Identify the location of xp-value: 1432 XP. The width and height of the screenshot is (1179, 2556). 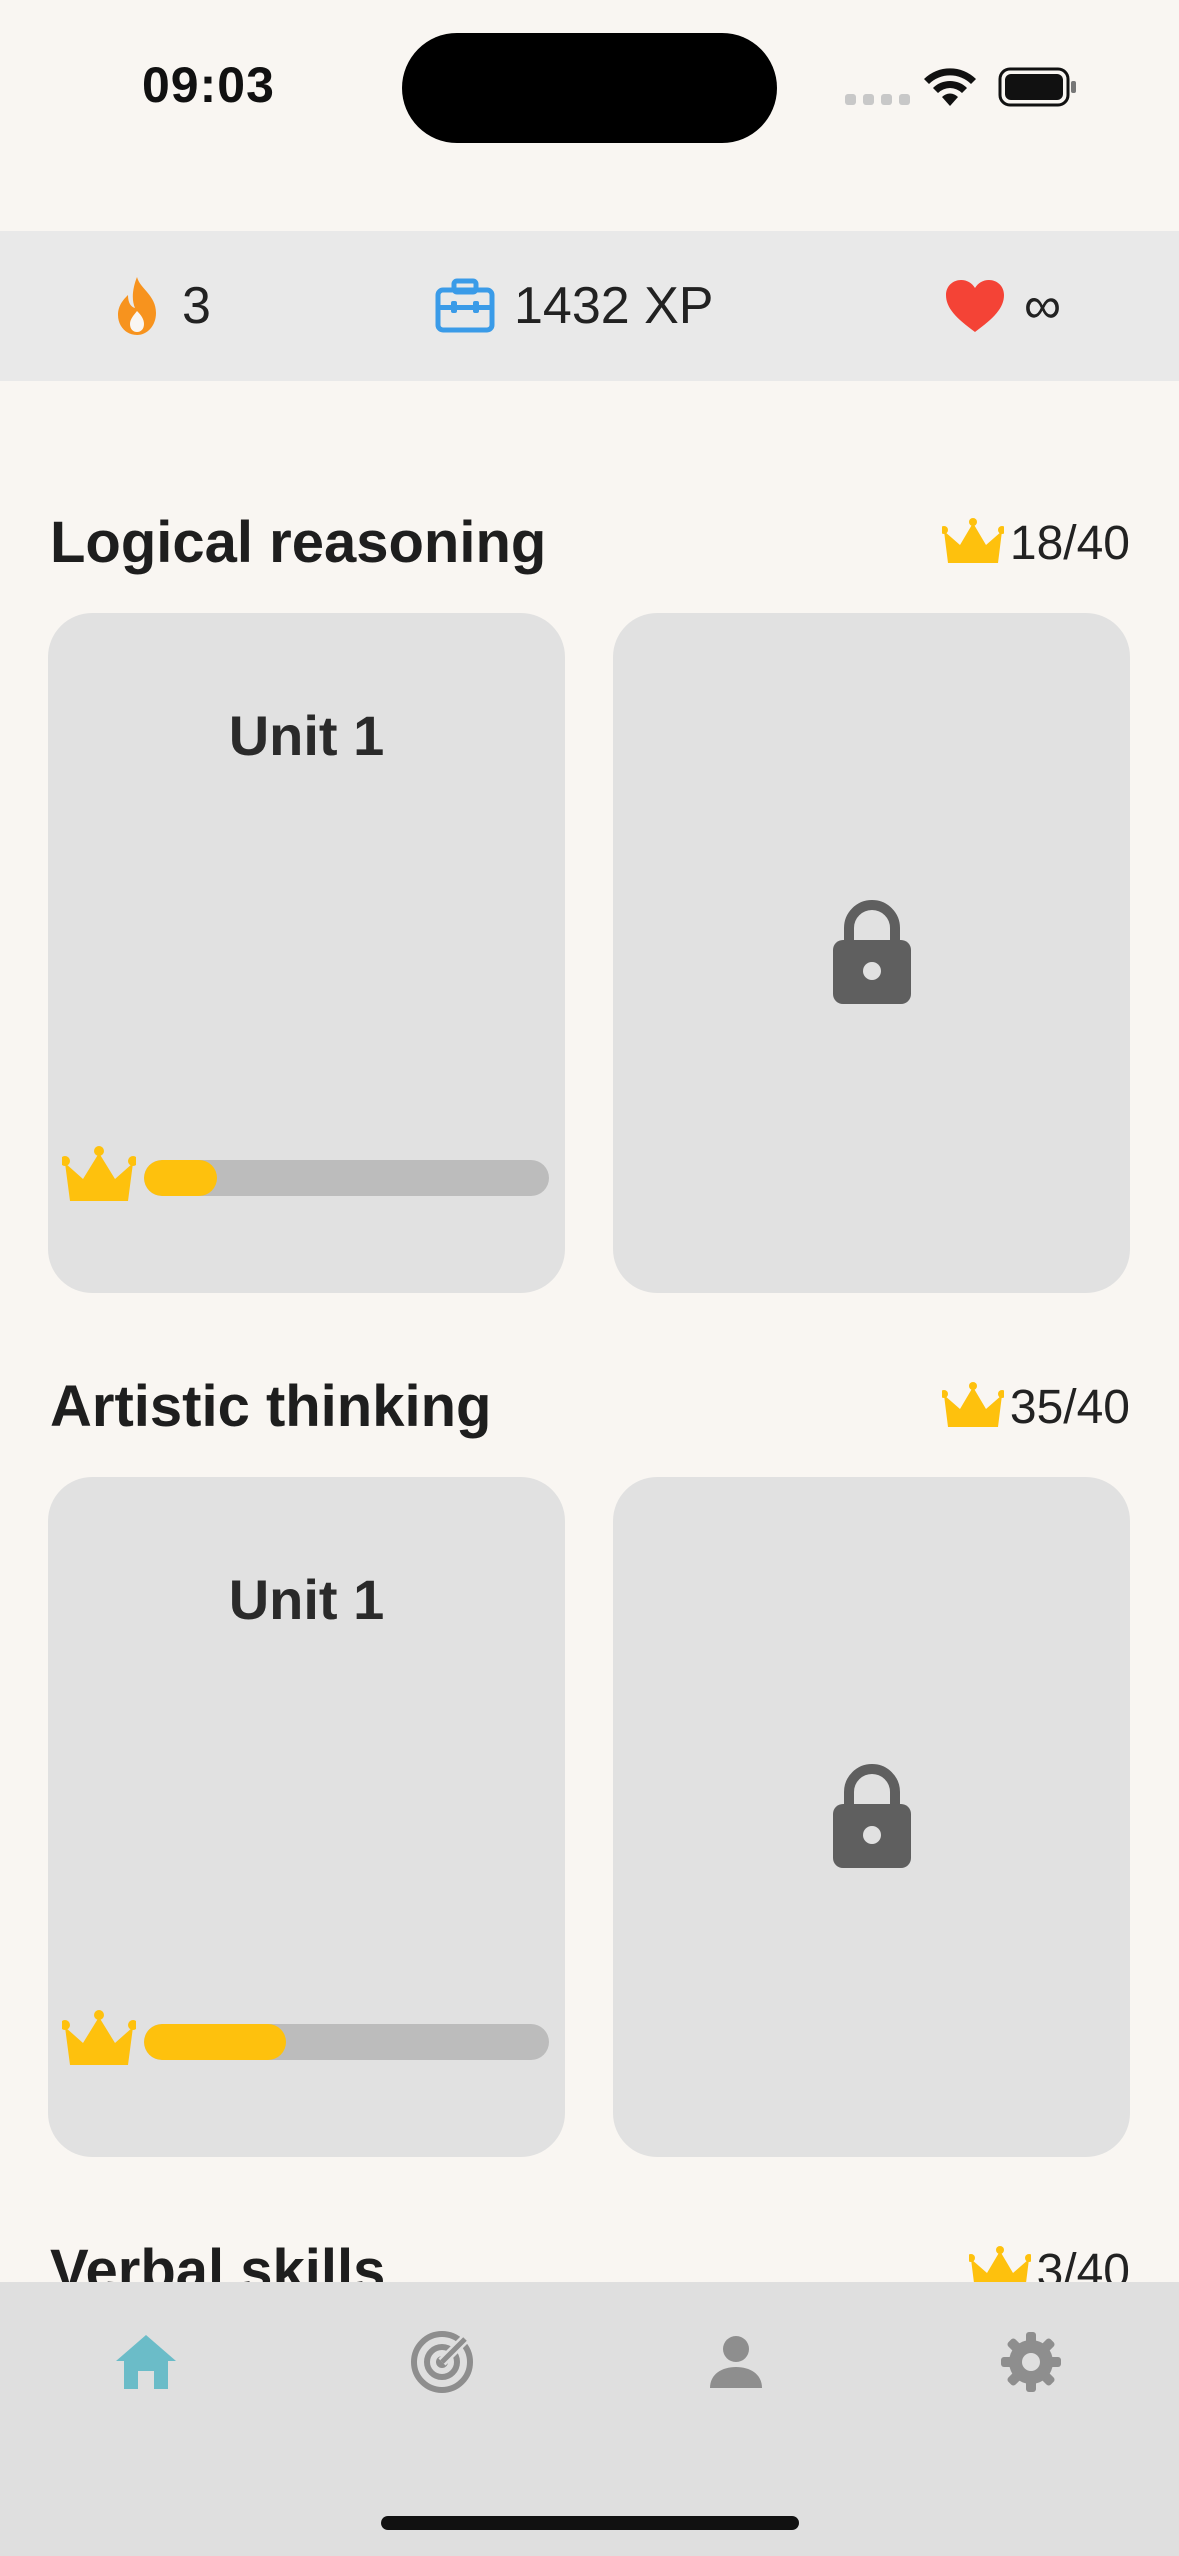
(614, 306).